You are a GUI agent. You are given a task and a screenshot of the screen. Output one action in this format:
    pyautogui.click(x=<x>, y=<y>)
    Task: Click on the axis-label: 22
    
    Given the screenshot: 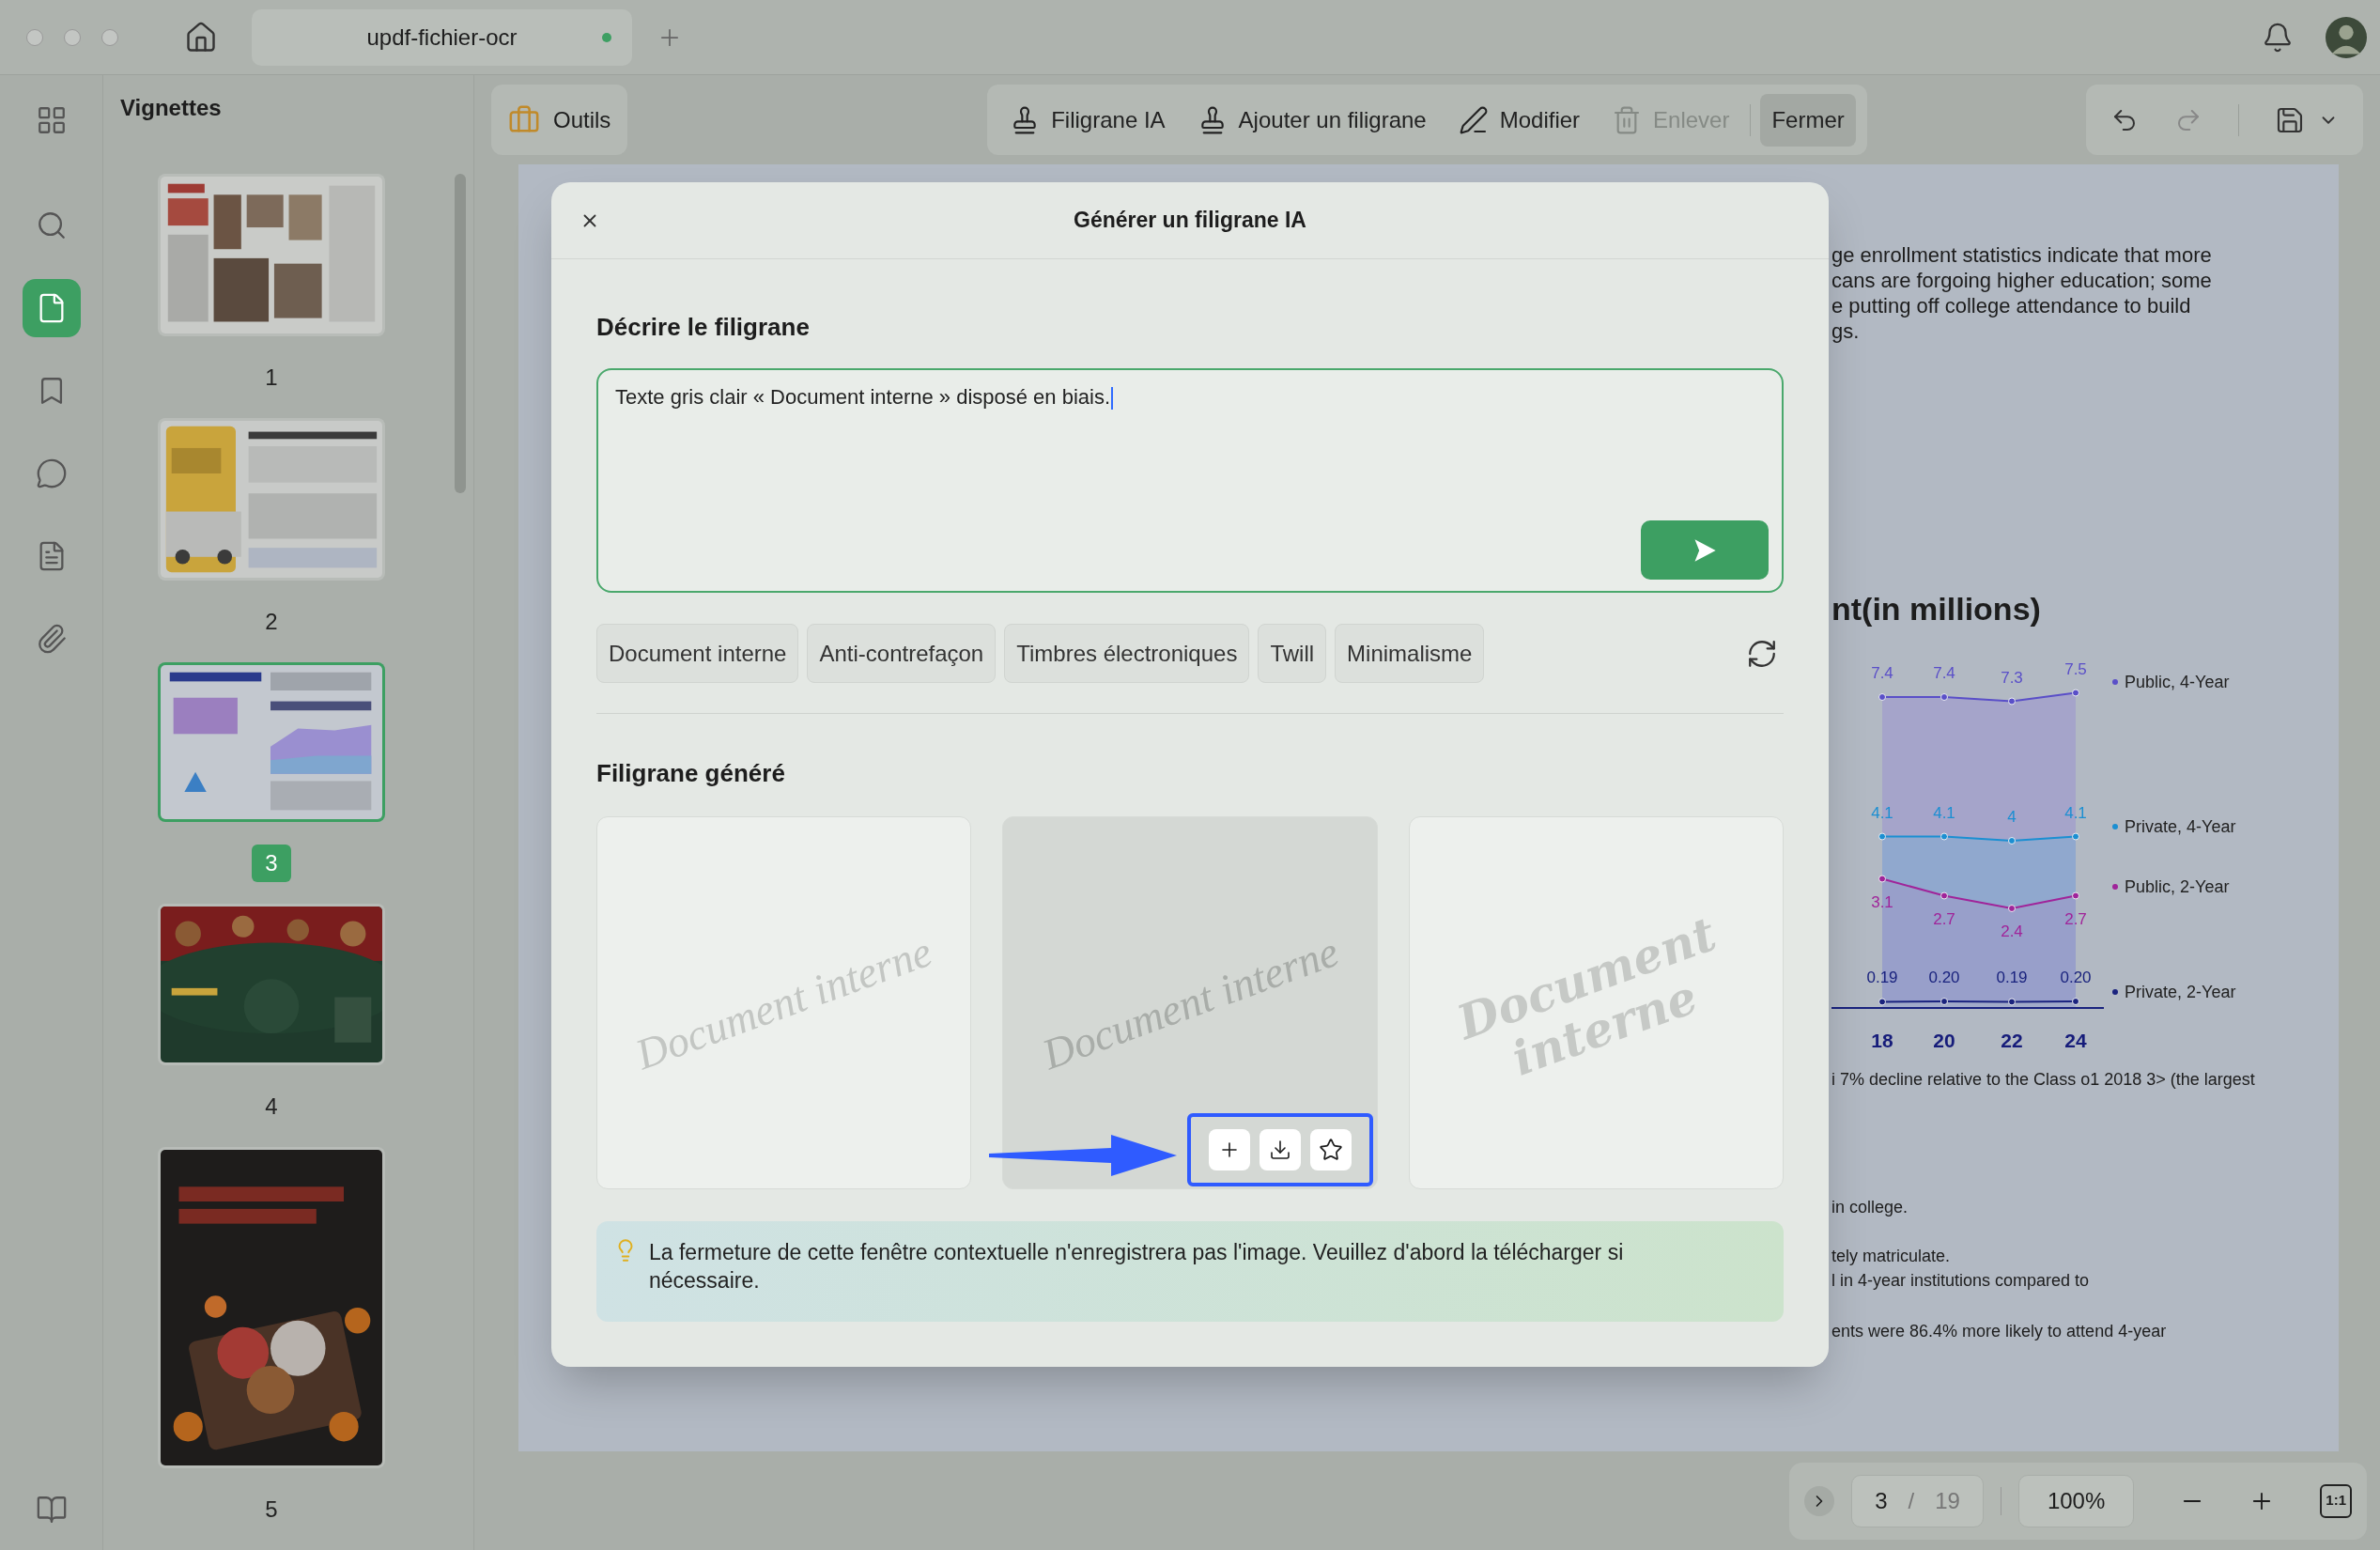 What is the action you would take?
    pyautogui.click(x=2012, y=1040)
    